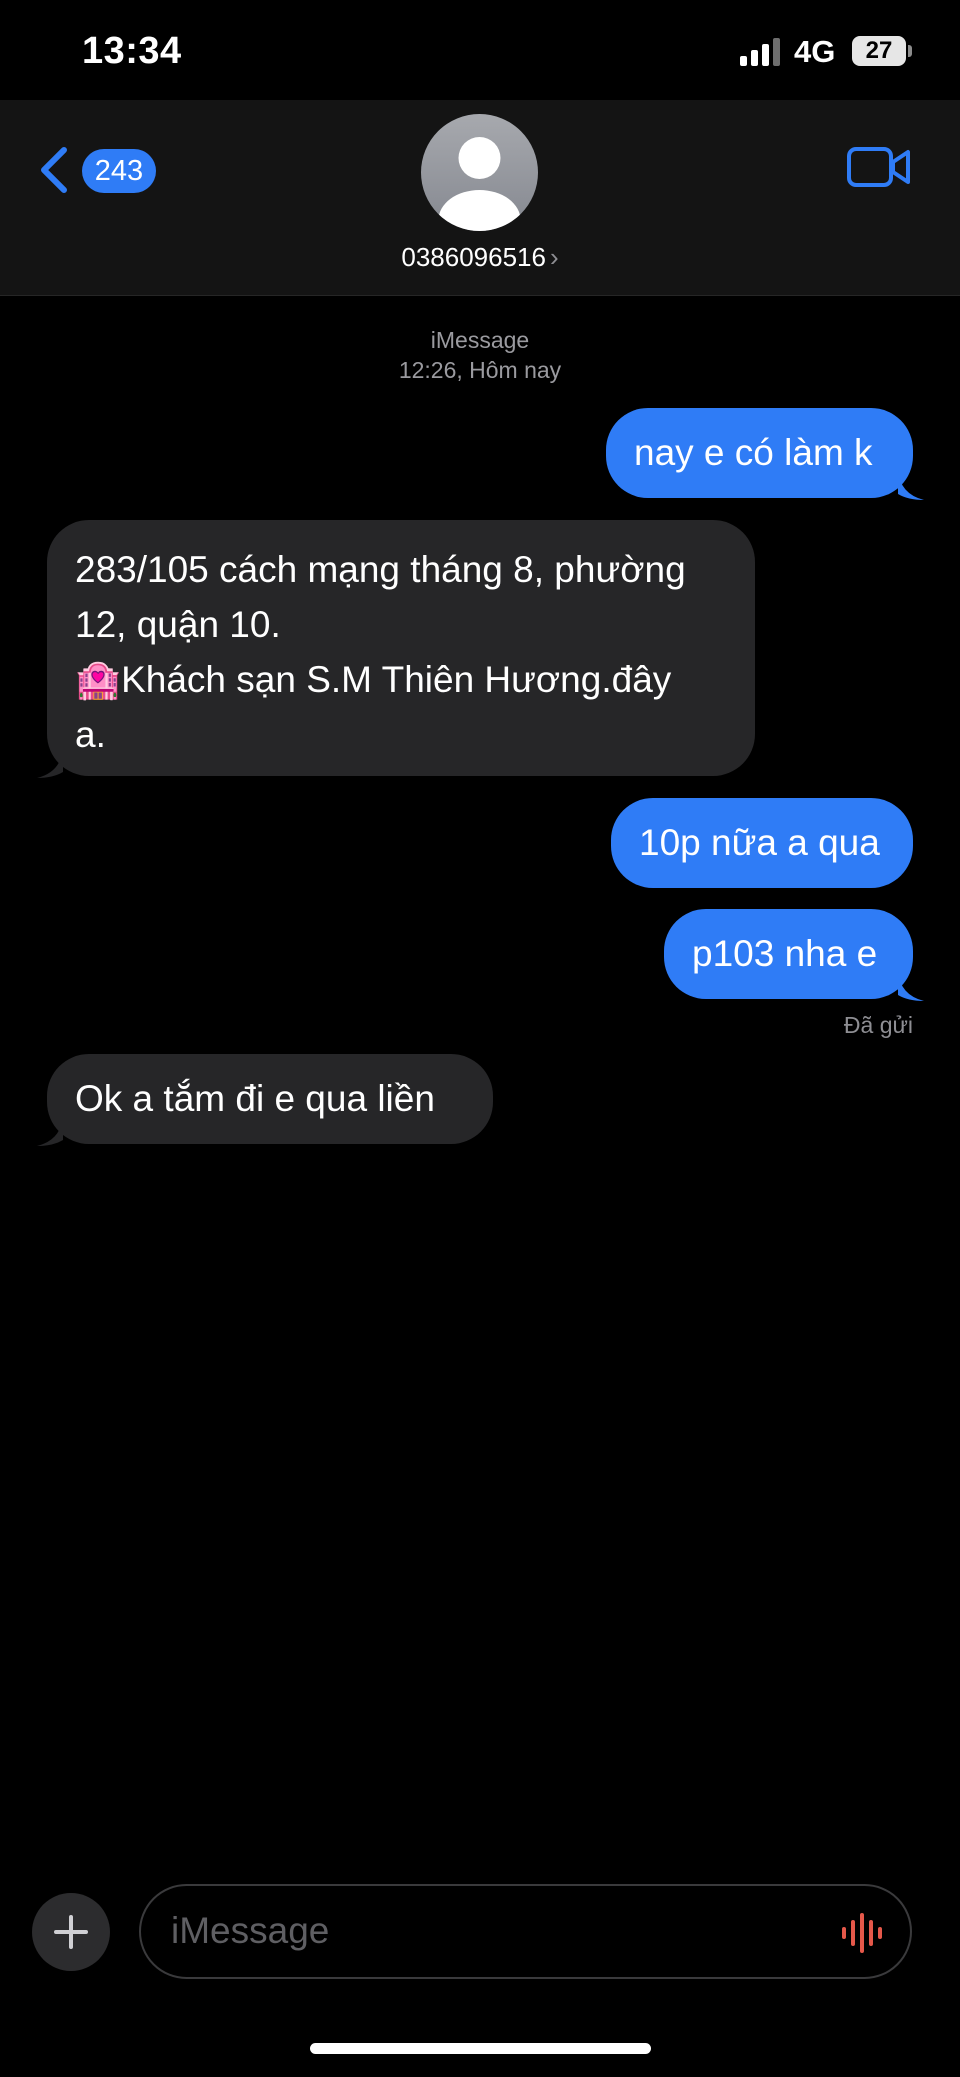  What do you see at coordinates (380, 569) in the screenshot?
I see `message-line: 283/105 cách mạng tháng 8, phường` at bounding box center [380, 569].